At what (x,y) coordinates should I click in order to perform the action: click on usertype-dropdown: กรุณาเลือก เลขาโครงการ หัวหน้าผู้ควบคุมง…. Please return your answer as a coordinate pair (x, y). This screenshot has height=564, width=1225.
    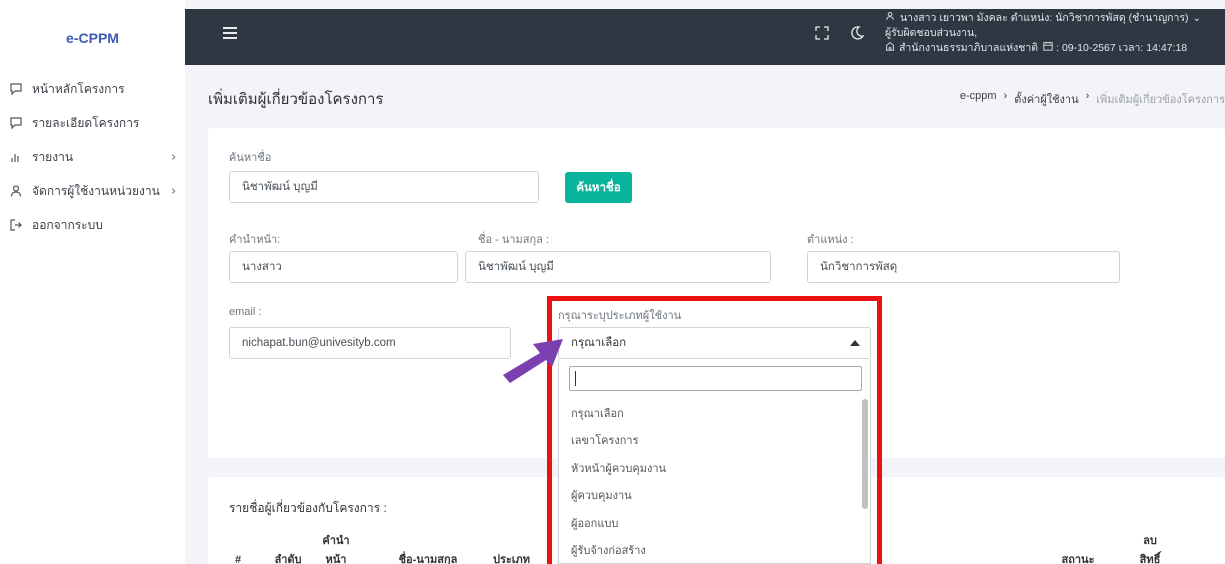
    Looking at the image, I should click on (714, 461).